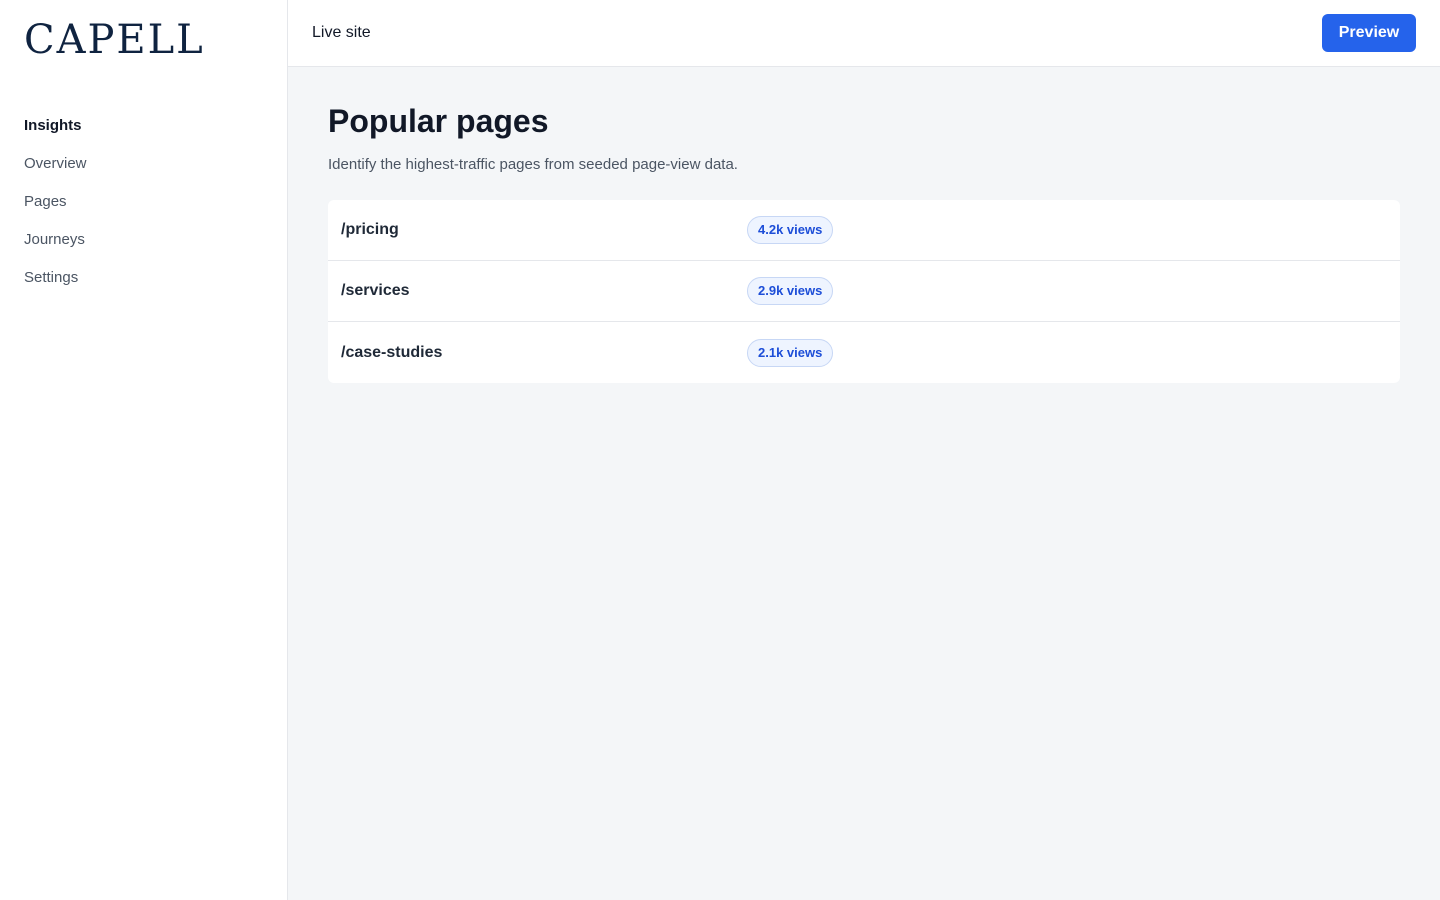 This screenshot has height=900, width=1440. I want to click on sidebar-item-pages: Pages, so click(143, 211).